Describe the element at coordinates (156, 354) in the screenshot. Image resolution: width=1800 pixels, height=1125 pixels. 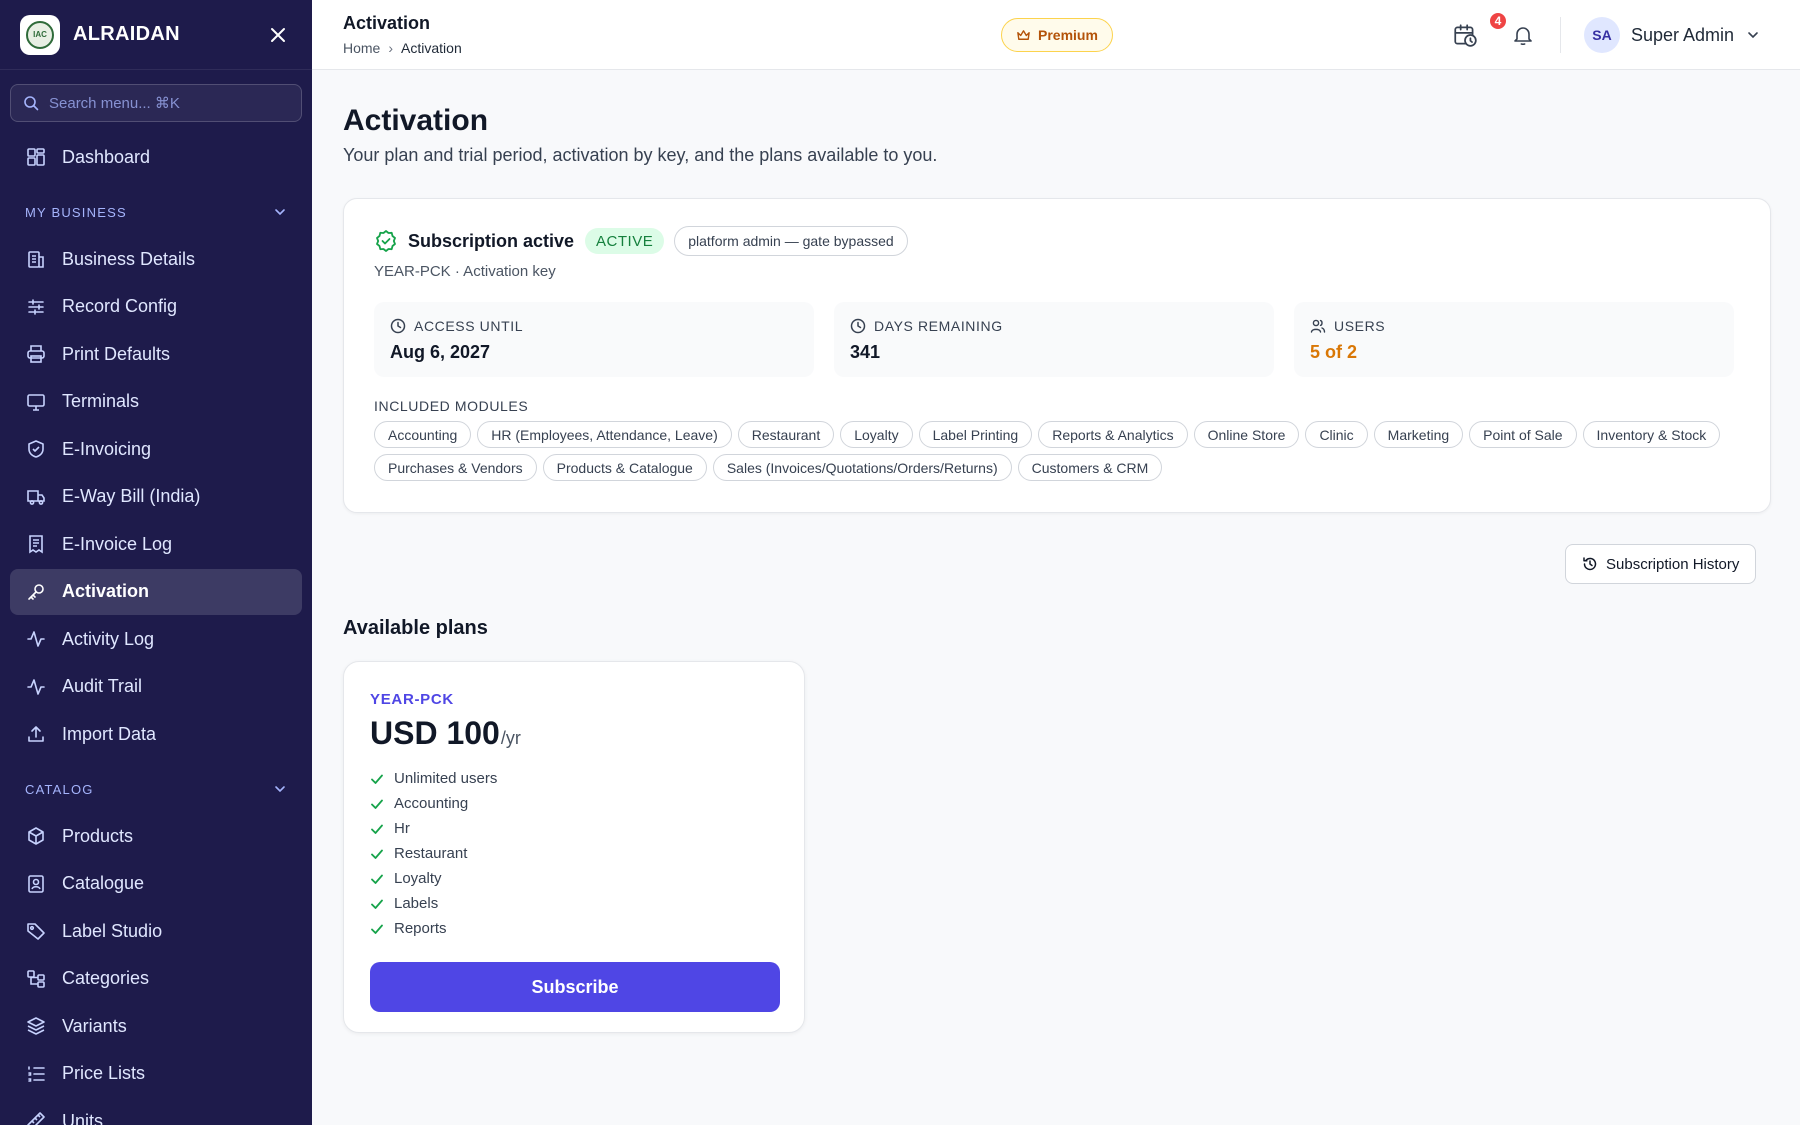
I see `sidebar-item-print-defaults: Print Defaults` at that location.